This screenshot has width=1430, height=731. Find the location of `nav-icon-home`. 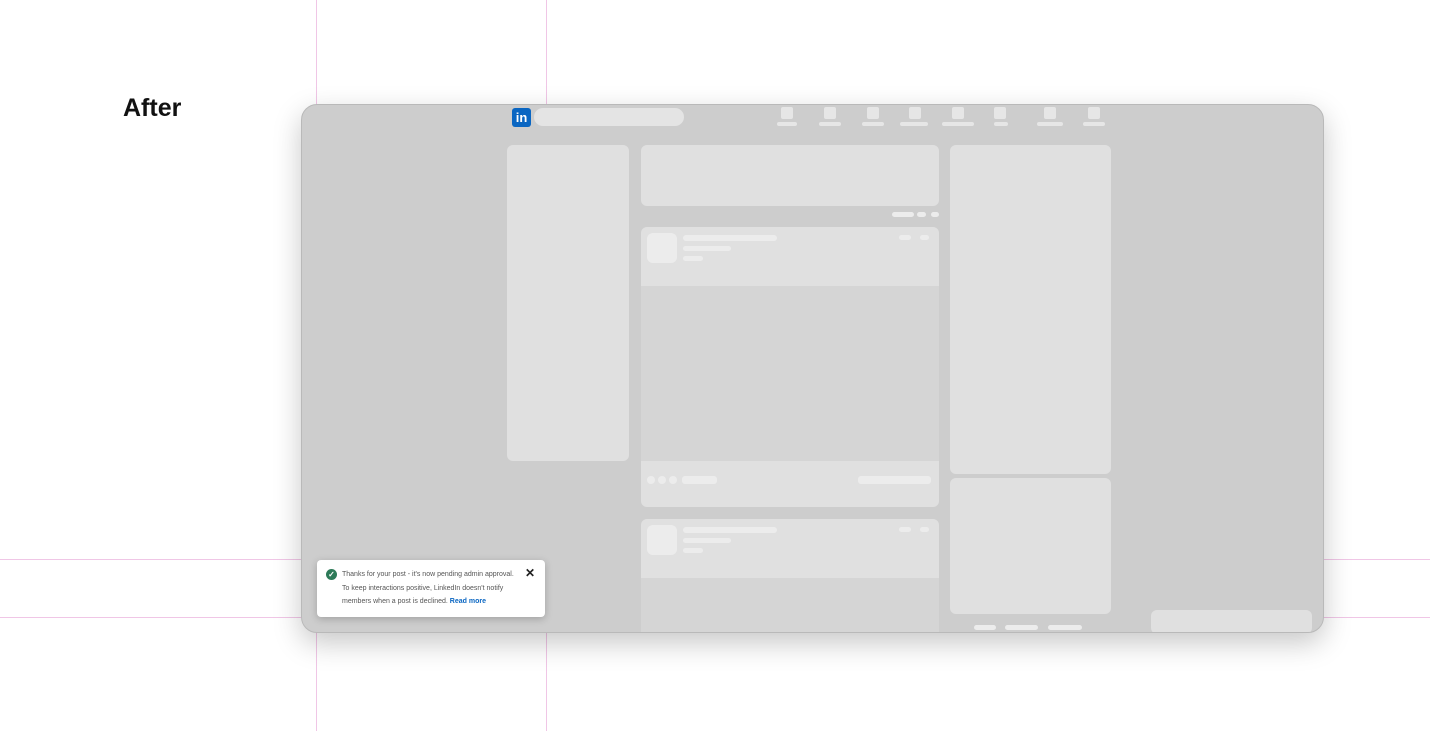

nav-icon-home is located at coordinates (787, 113).